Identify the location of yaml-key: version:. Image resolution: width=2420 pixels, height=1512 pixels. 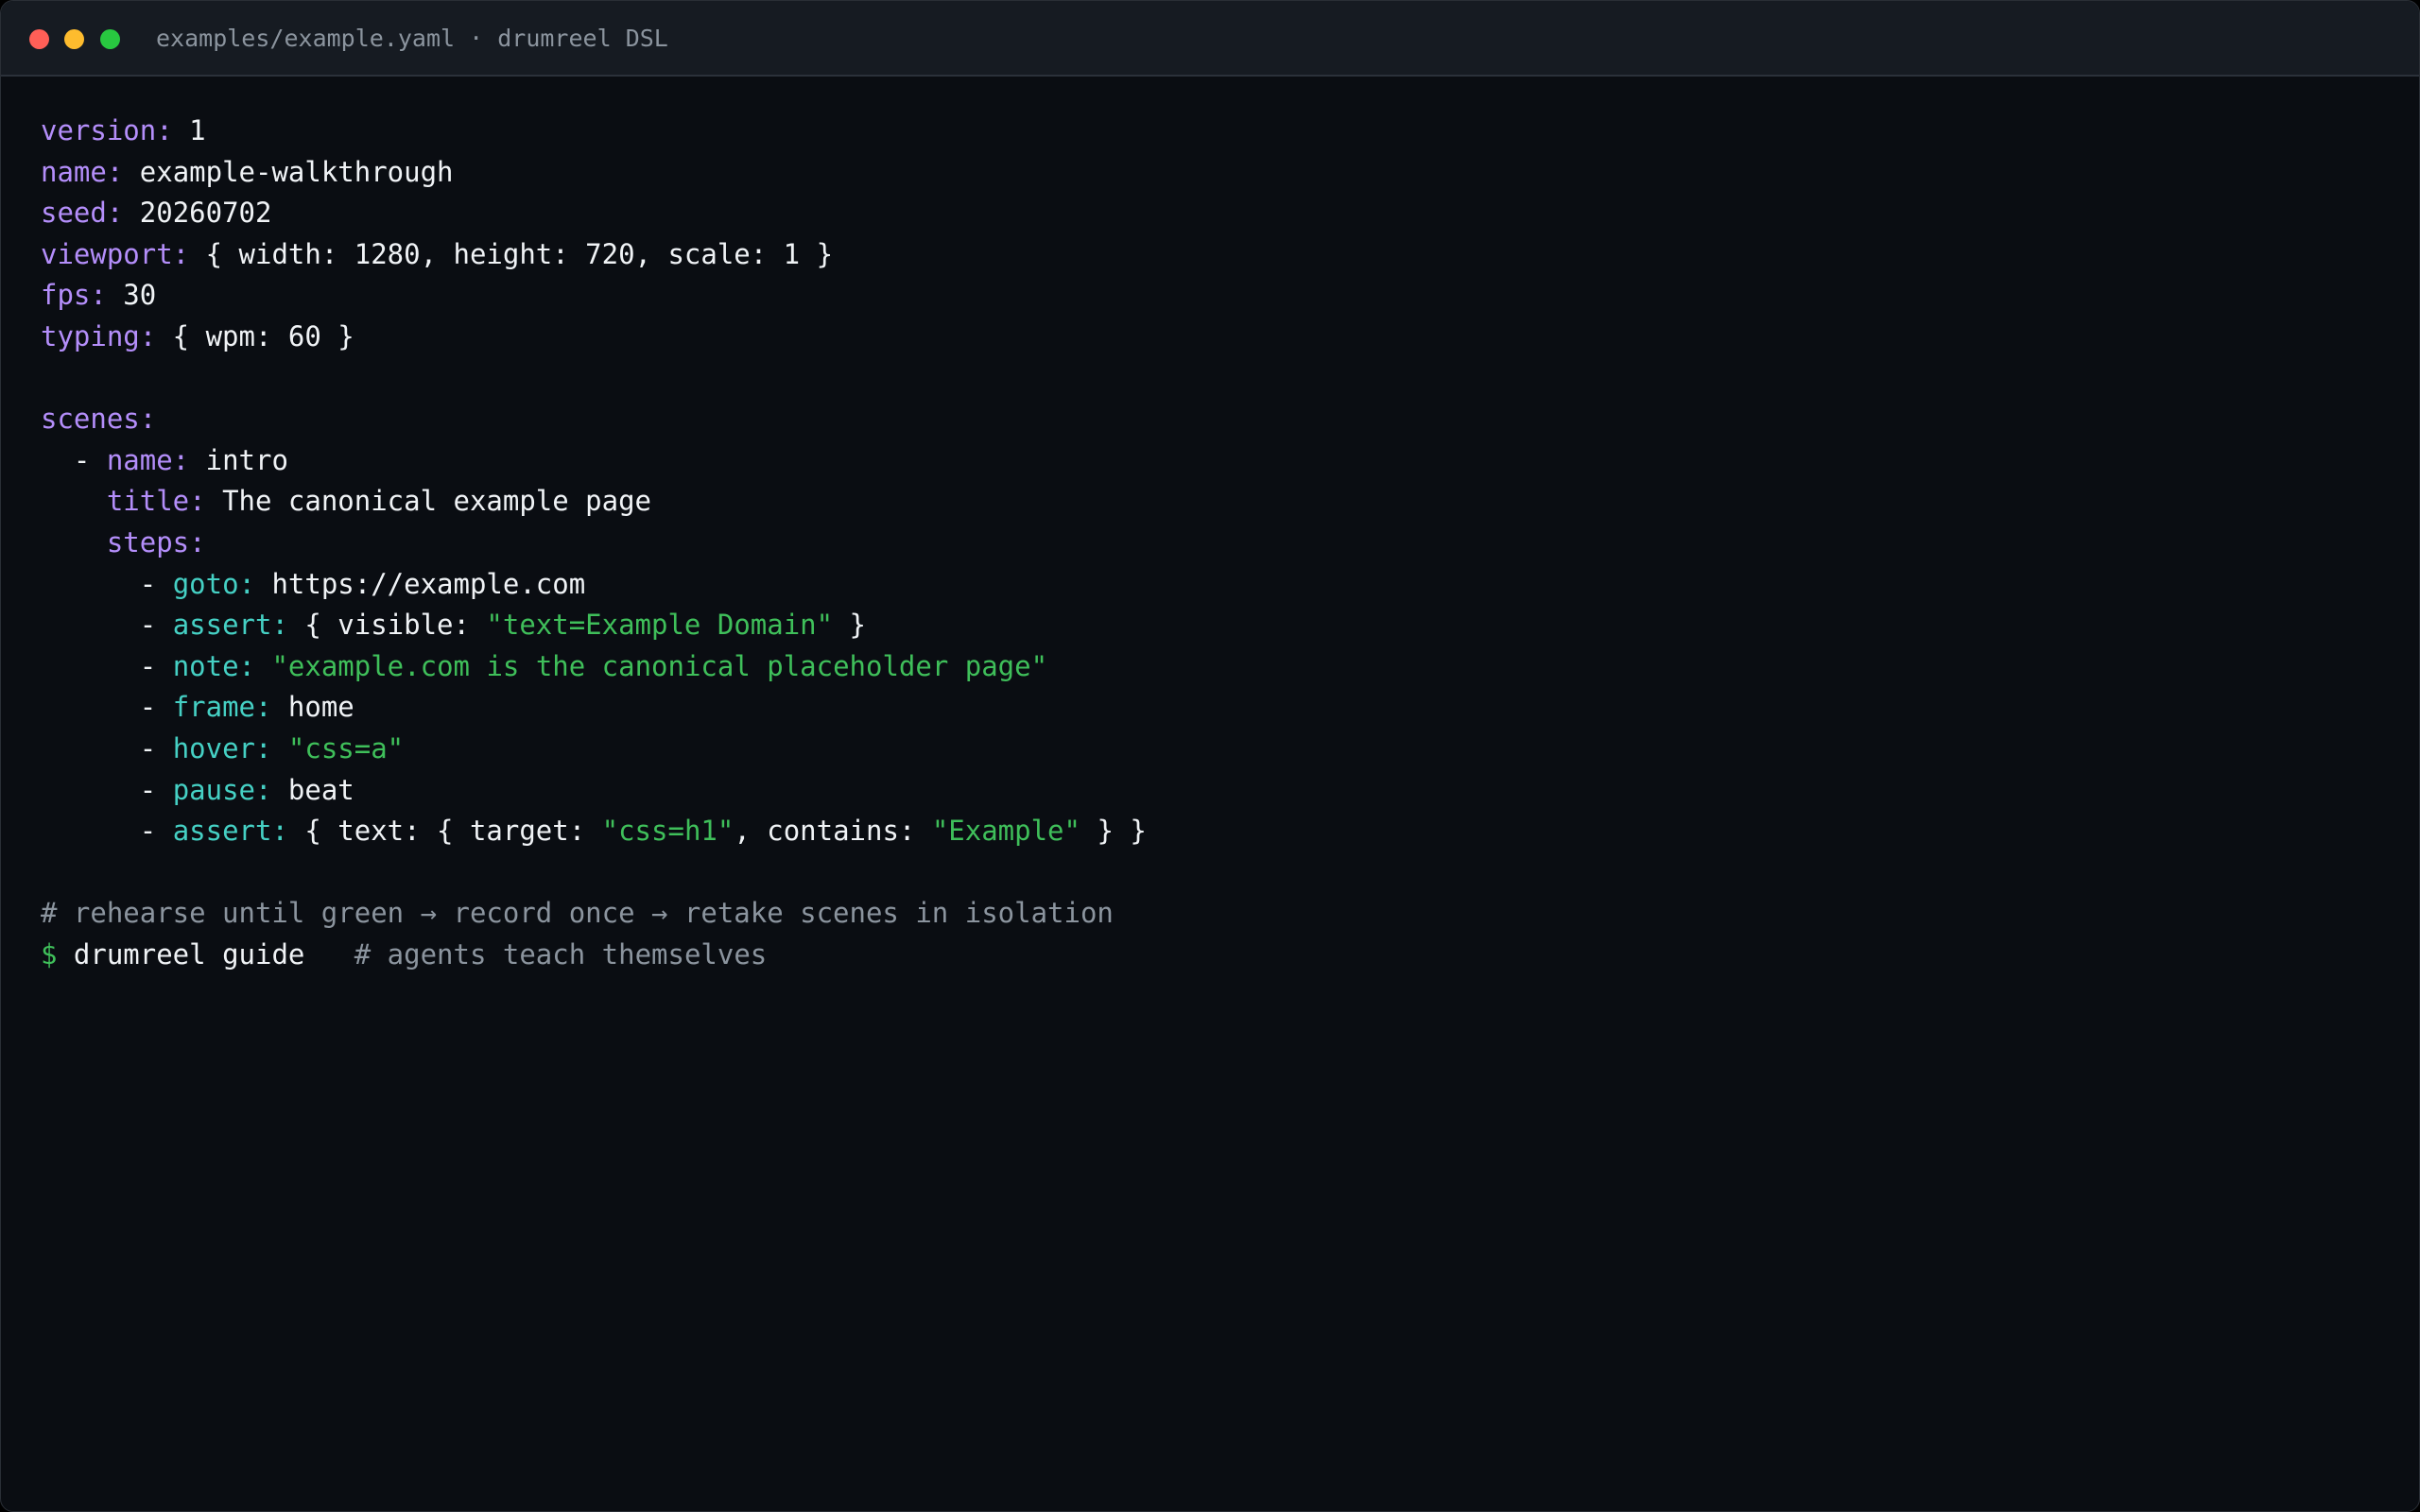
(107, 130).